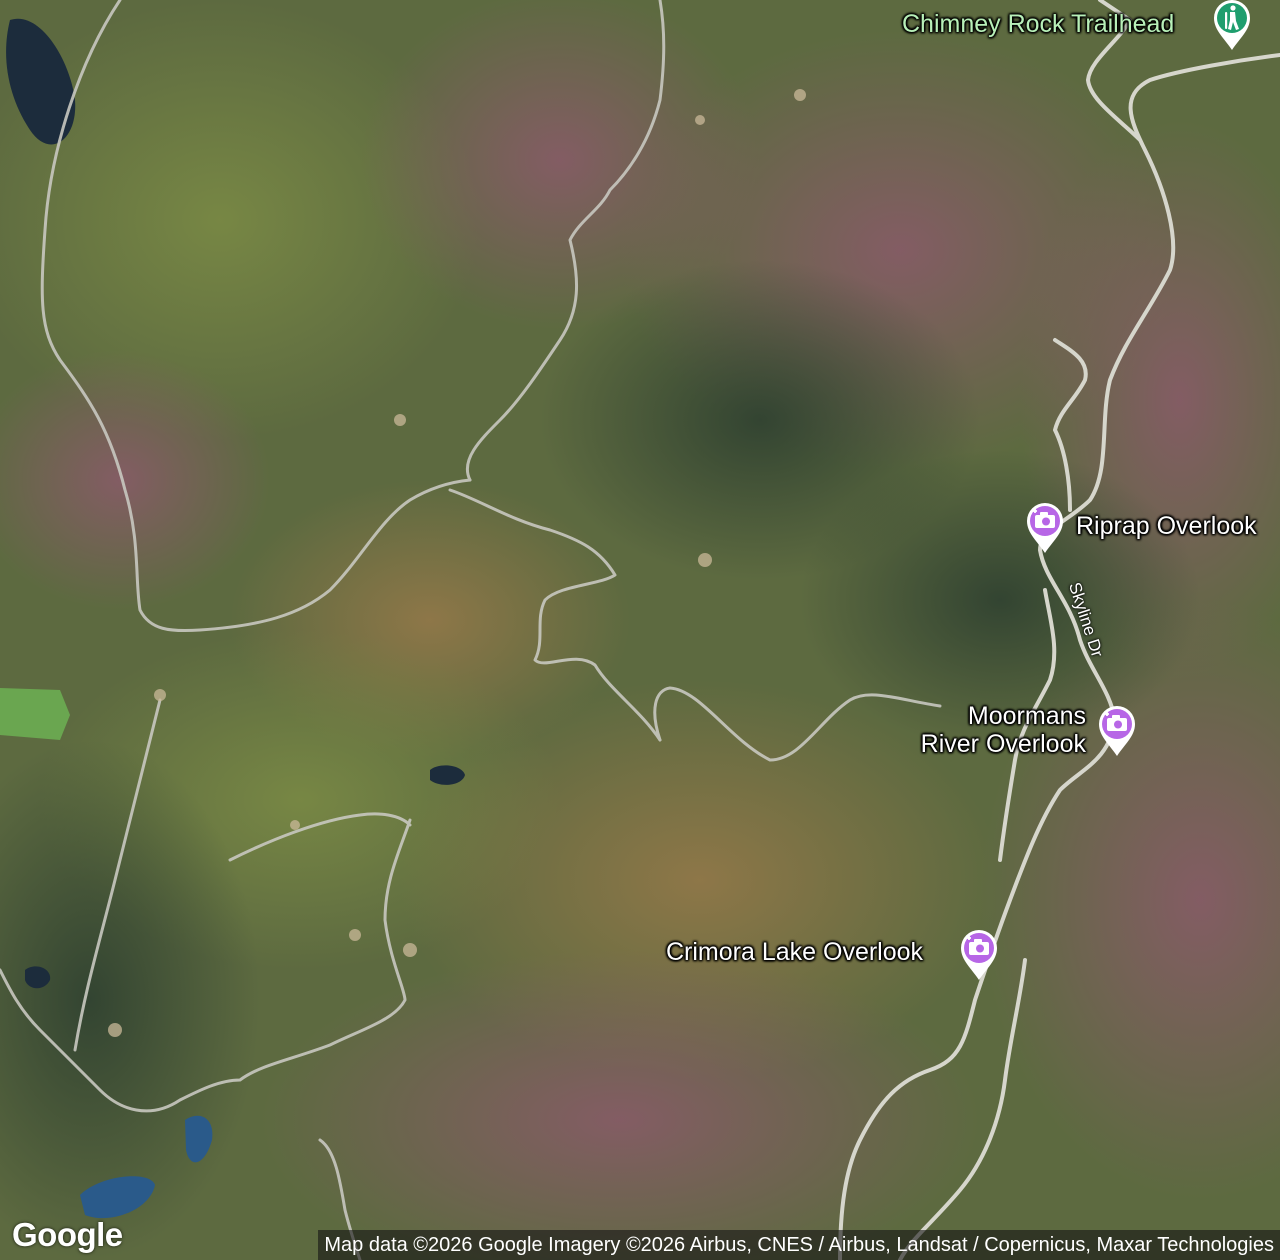  Describe the element at coordinates (1026, 716) in the screenshot. I see `place-label-line-1: Moormans` at that location.